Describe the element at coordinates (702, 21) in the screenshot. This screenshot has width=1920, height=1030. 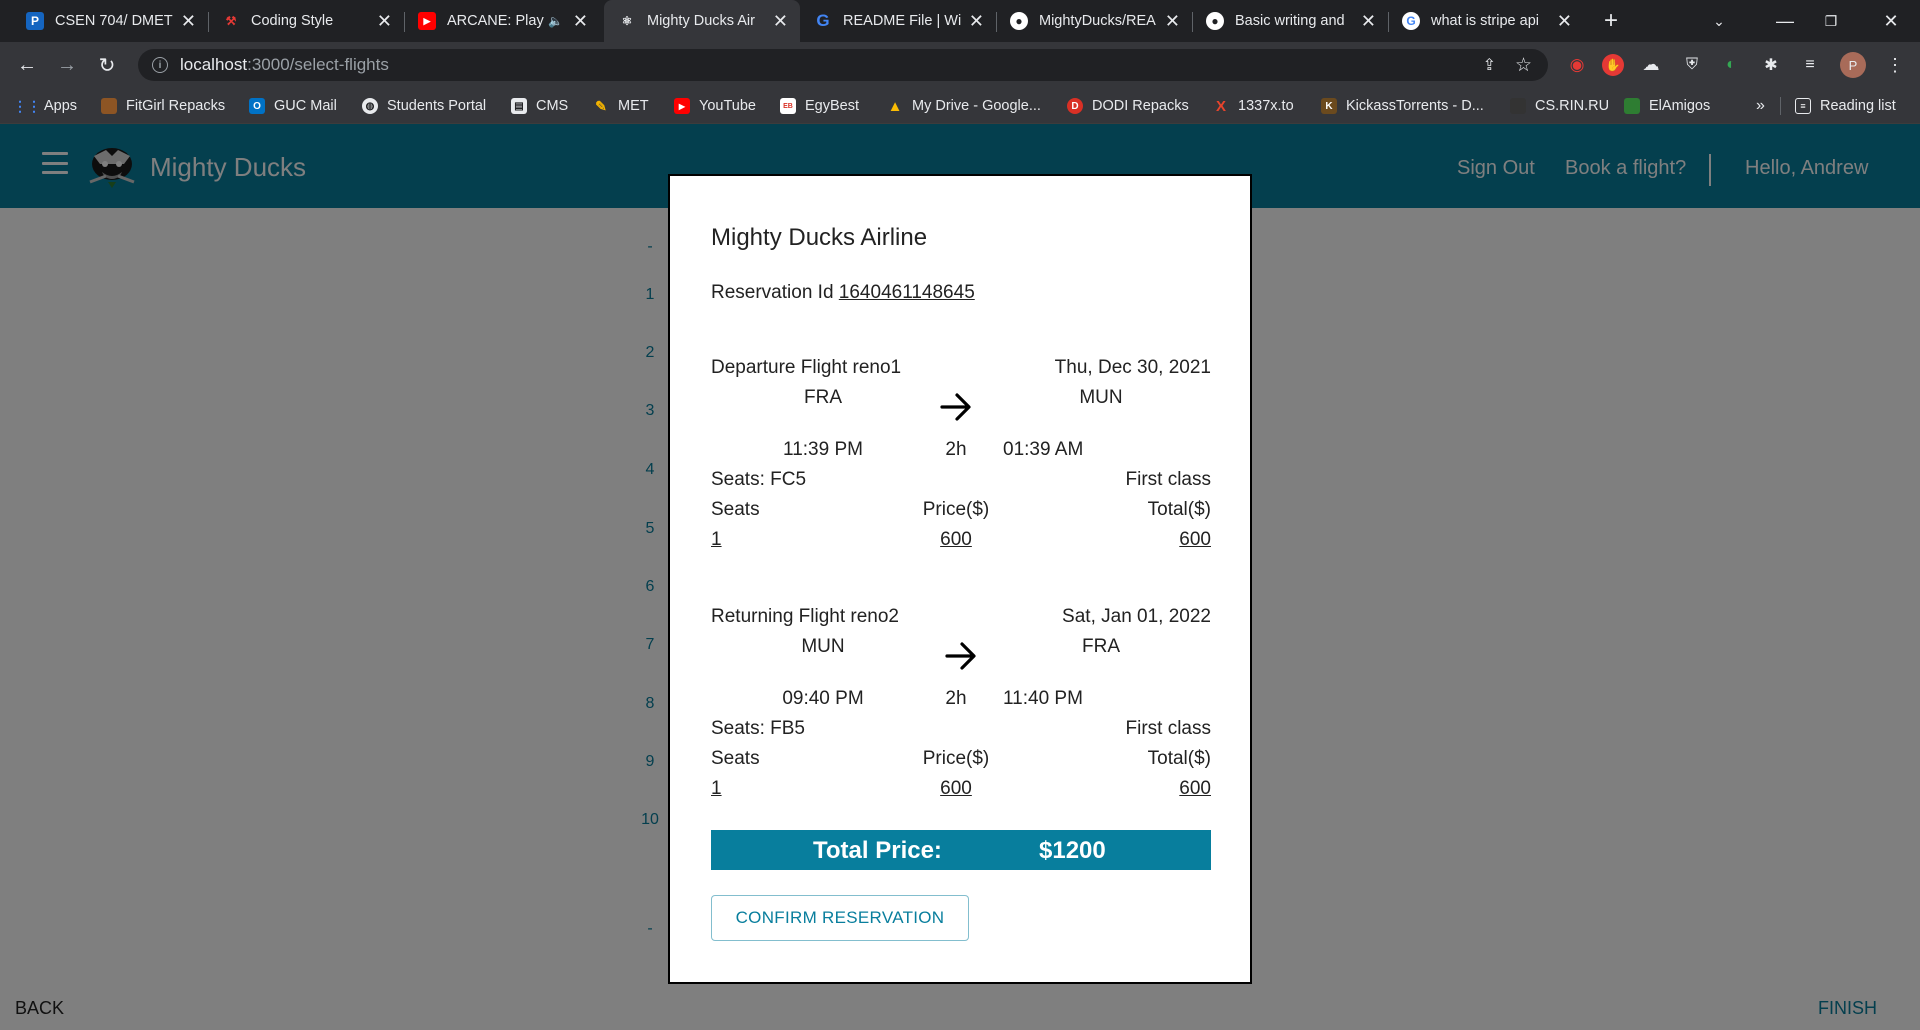
I see `browser-tab-active: ⚛ Mighty Ducks Air ✕` at that location.